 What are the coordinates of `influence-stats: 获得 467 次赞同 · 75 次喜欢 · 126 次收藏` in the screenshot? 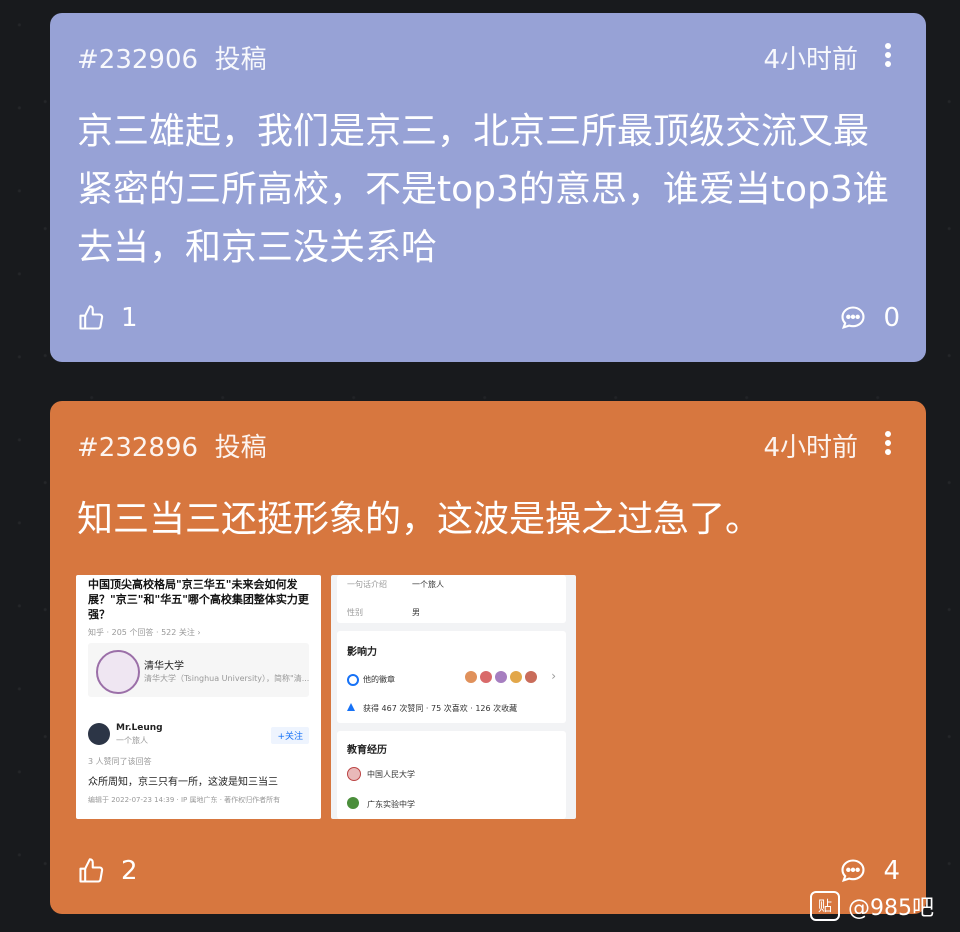 It's located at (440, 708).